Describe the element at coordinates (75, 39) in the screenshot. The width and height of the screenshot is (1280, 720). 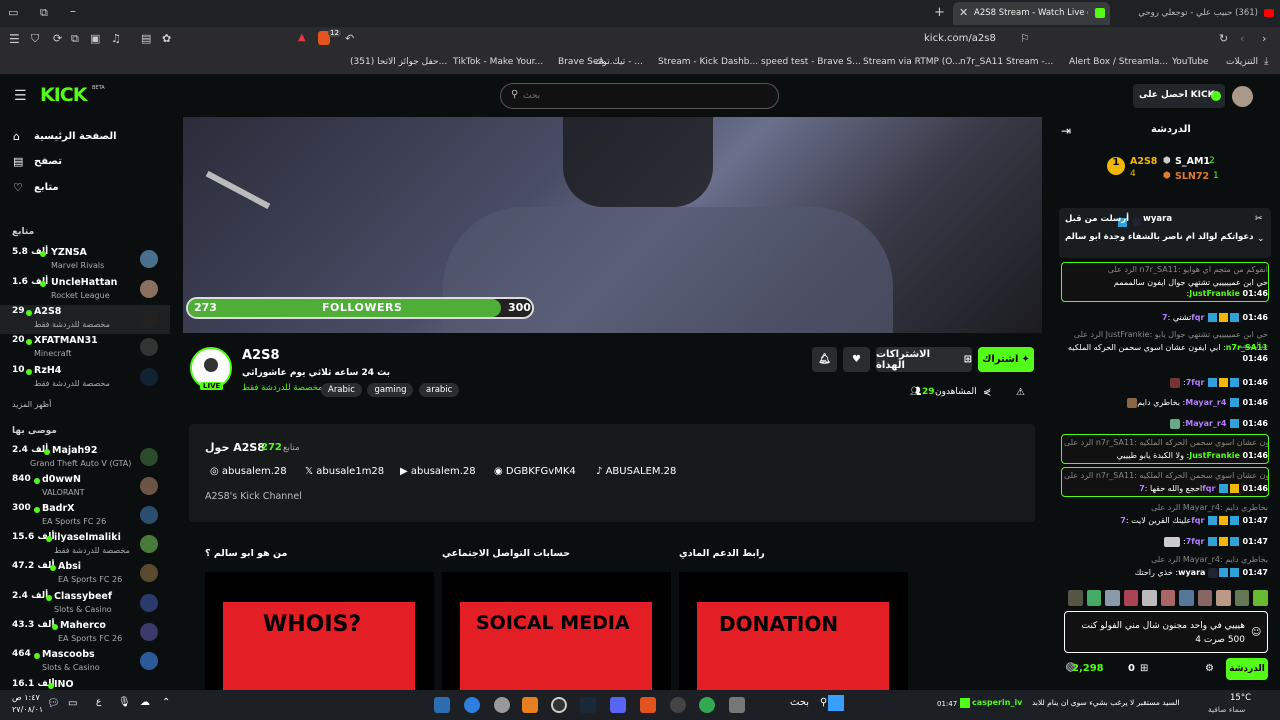
I see `tabs-icon: ⧉` at that location.